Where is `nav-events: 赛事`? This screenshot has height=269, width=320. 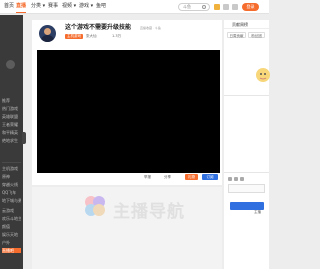 nav-events: 赛事 is located at coordinates (53, 6).